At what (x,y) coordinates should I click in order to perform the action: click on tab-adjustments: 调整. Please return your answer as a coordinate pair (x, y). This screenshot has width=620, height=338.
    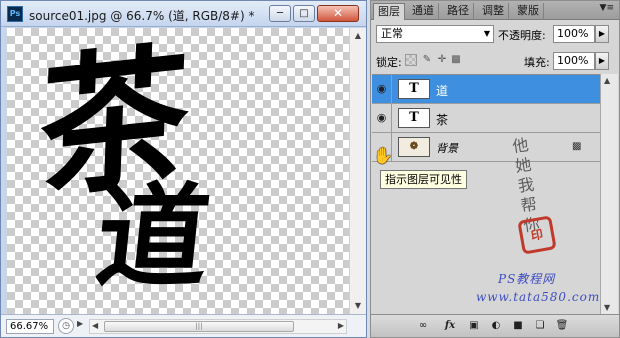
    Looking at the image, I should click on (493, 11).